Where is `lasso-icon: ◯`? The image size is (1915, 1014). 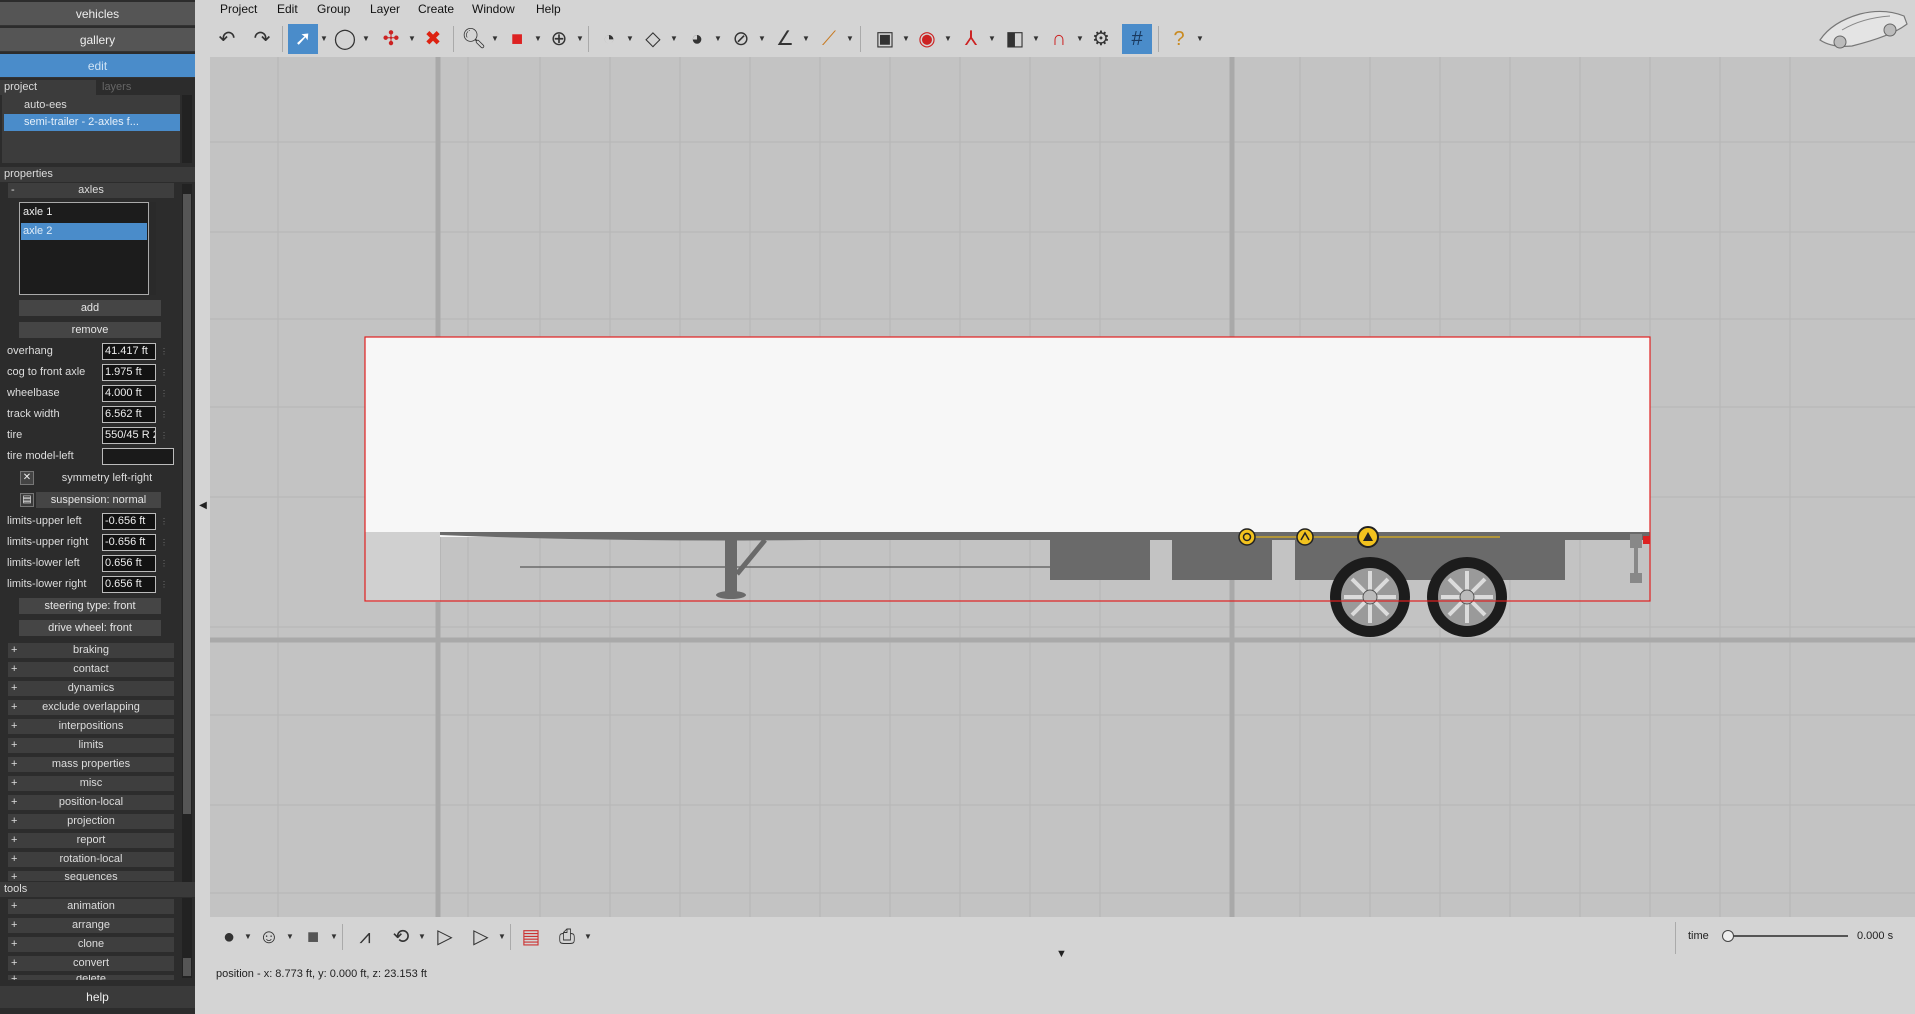
lasso-icon: ◯ is located at coordinates (345, 39).